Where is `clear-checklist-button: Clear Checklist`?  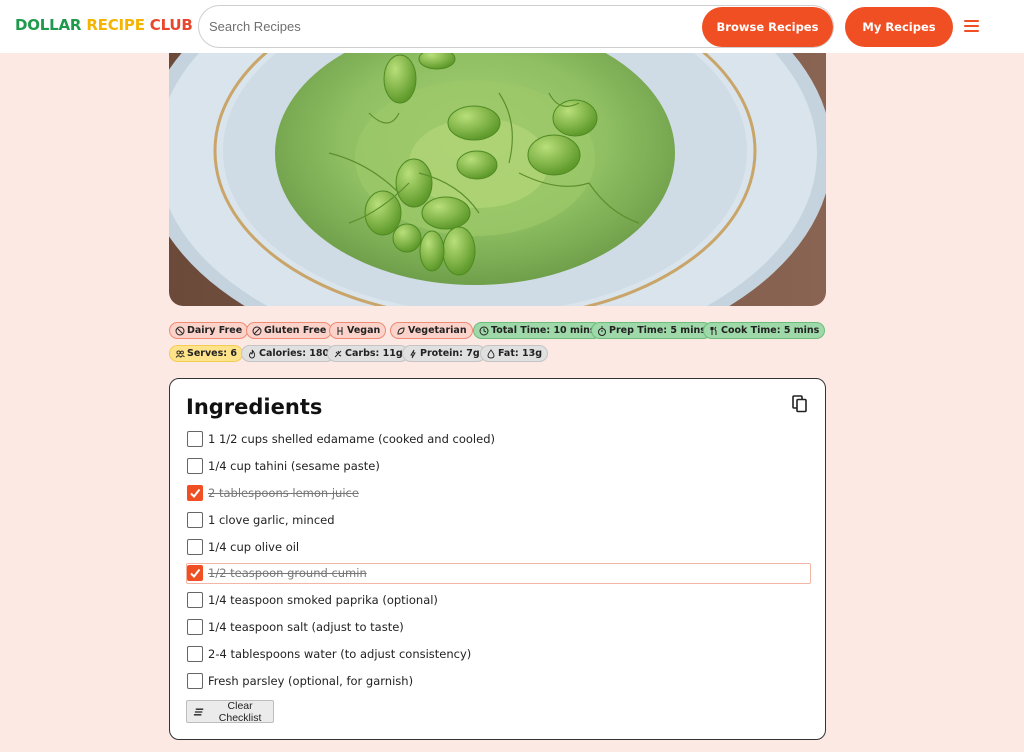 clear-checklist-button: Clear Checklist is located at coordinates (230, 711).